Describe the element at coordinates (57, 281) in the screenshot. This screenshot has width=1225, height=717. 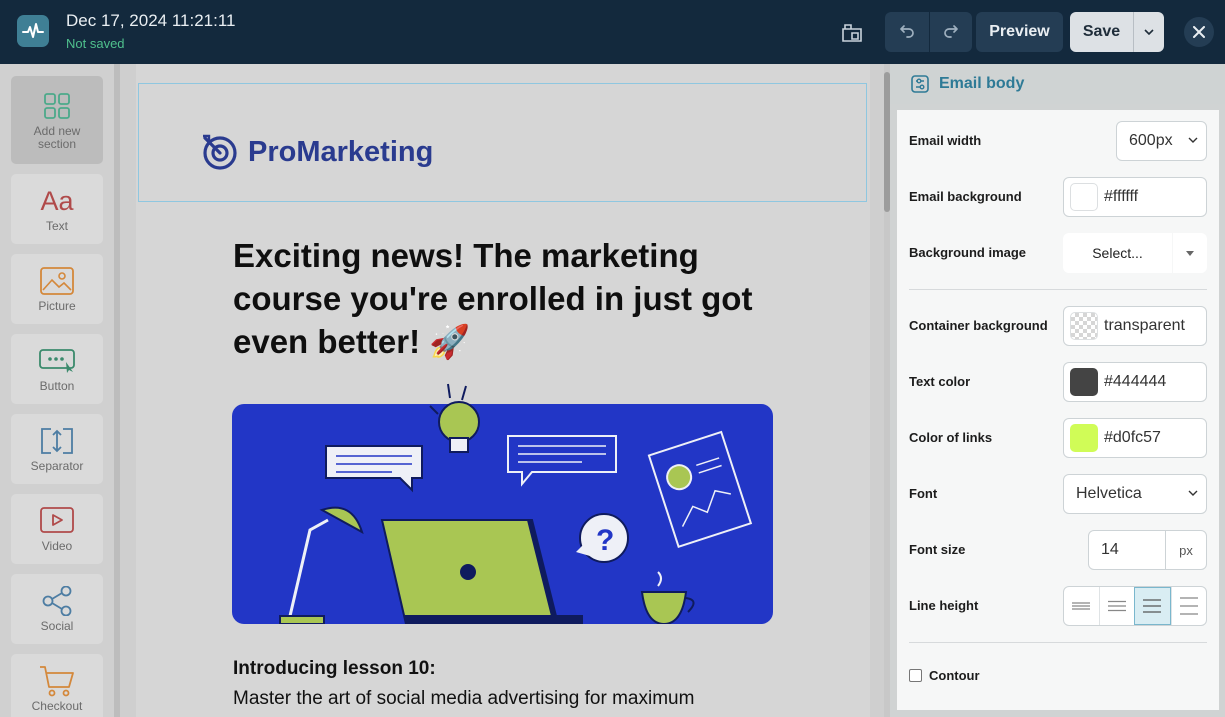
I see `picture-icon` at that location.